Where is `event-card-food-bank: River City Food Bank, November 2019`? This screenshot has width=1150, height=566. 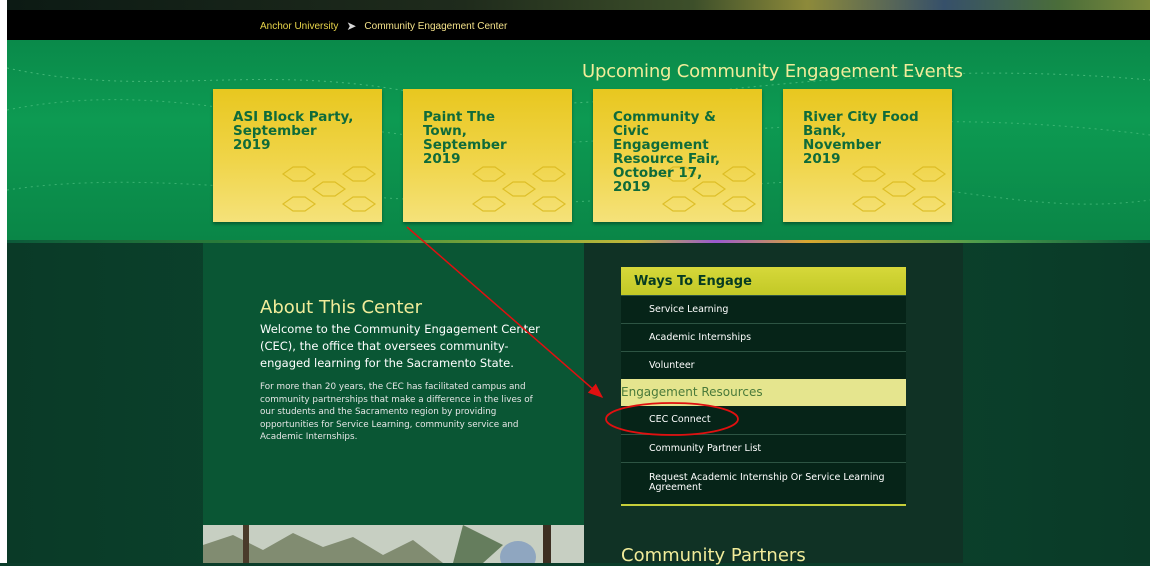
event-card-food-bank: River City Food Bank, November 2019 is located at coordinates (867, 155).